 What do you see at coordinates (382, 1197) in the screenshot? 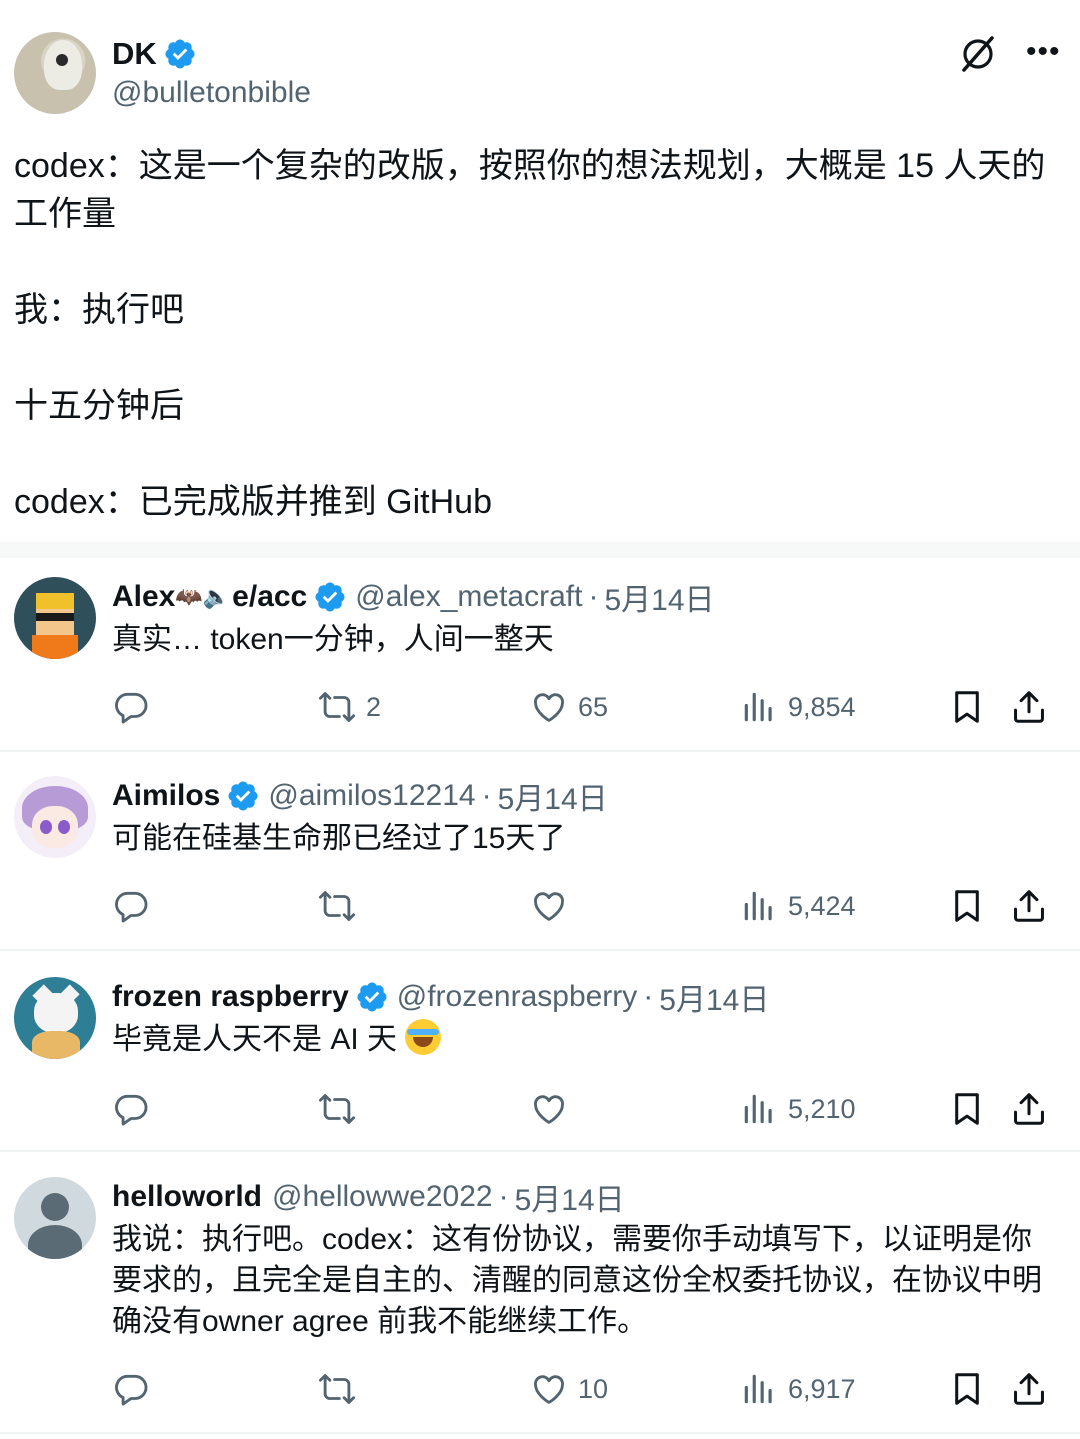
I see `reply-author-handle: @hellowwe2022` at bounding box center [382, 1197].